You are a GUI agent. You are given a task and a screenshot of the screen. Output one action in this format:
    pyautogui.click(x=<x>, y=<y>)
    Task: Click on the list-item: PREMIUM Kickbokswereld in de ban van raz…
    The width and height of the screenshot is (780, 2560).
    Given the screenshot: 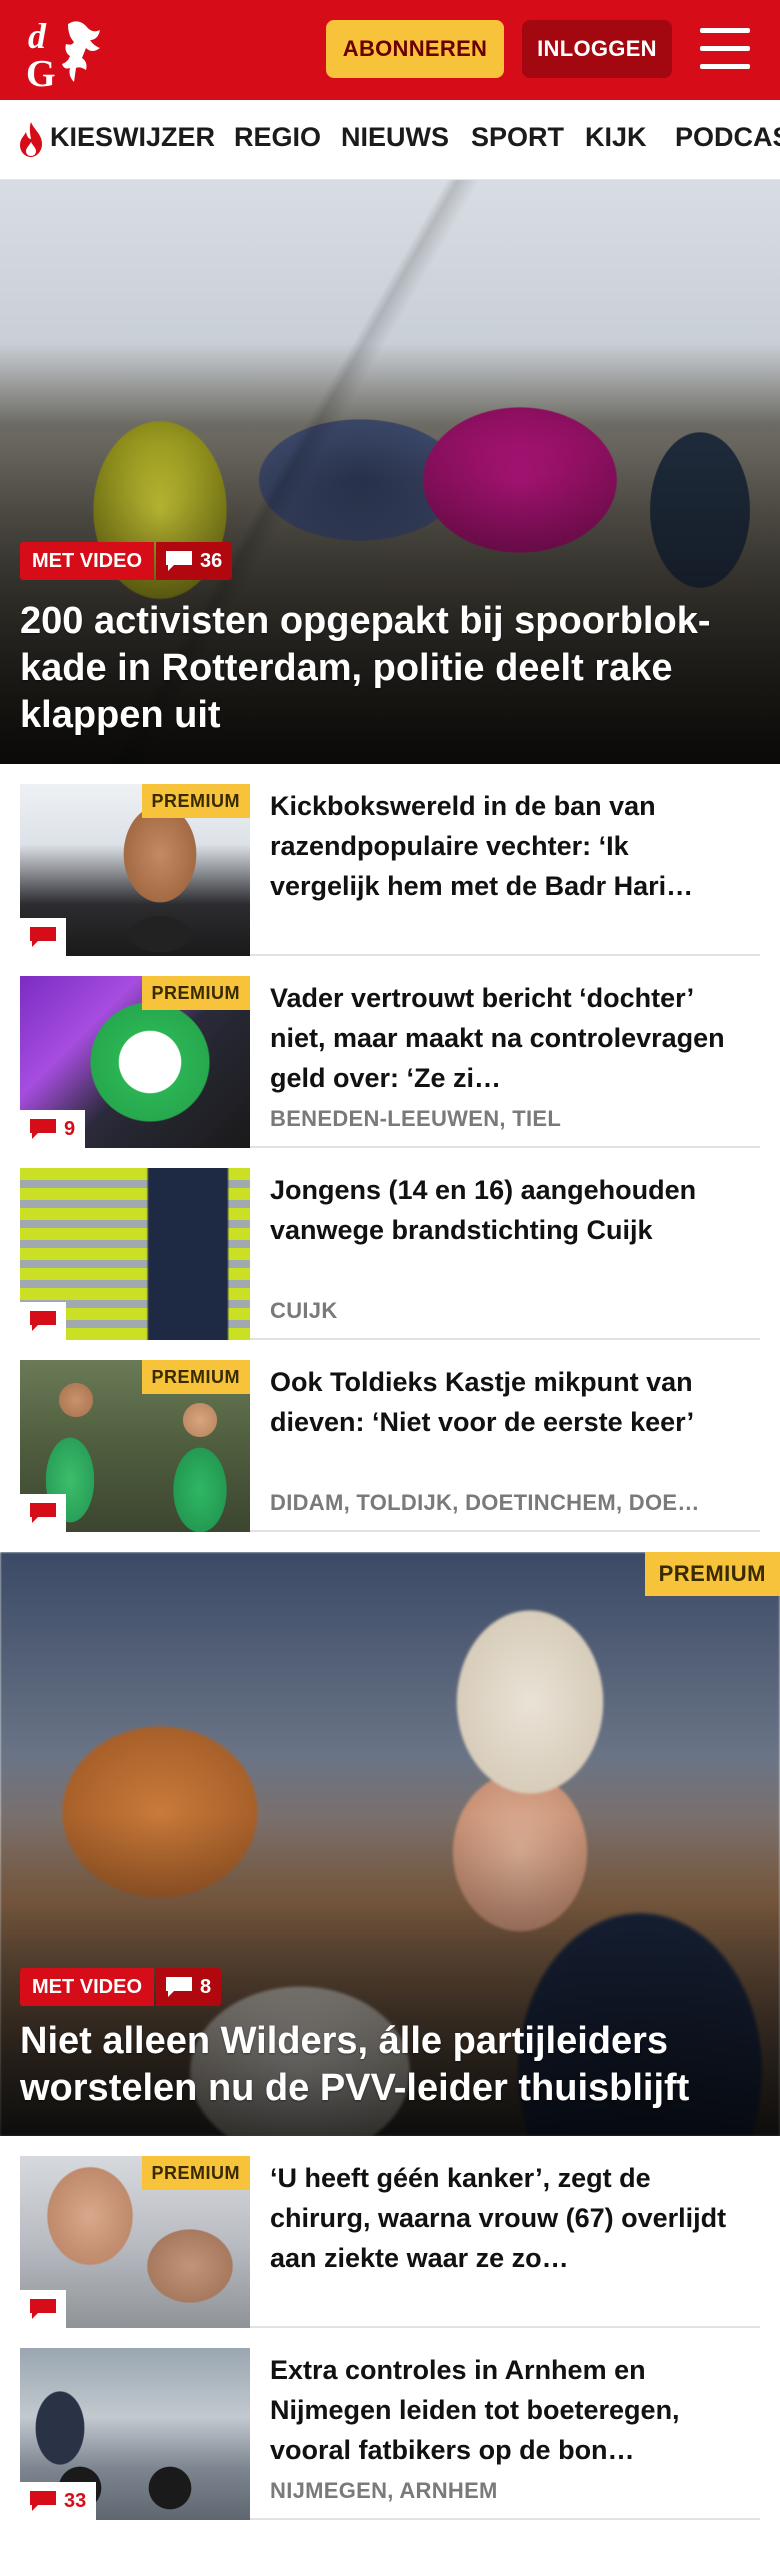 What is the action you would take?
    pyautogui.click(x=390, y=860)
    